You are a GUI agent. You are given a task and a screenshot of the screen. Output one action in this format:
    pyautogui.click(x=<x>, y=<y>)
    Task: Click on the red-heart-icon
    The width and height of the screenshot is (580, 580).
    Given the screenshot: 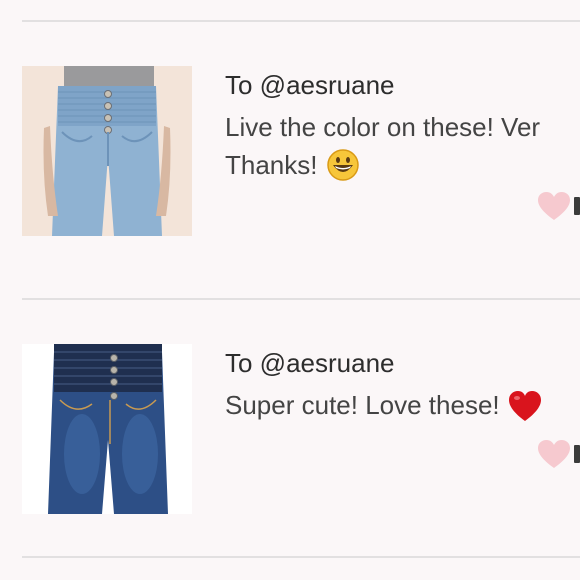 What is the action you would take?
    pyautogui.click(x=525, y=411)
    